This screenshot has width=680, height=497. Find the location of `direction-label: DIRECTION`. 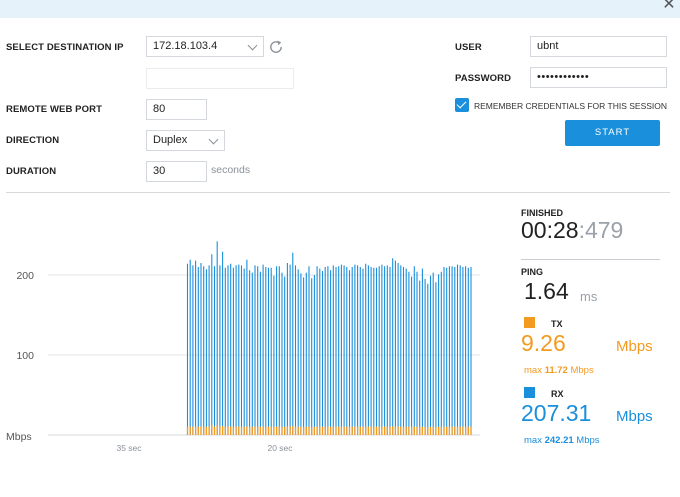

direction-label: DIRECTION is located at coordinates (33, 140).